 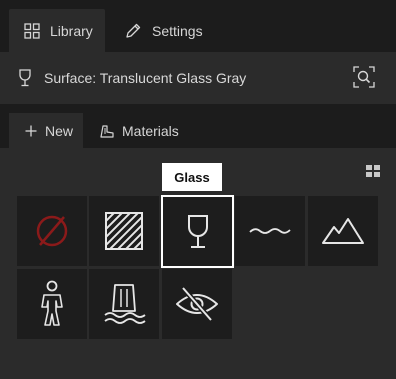 I want to click on tab-new-label: New, so click(x=59, y=130).